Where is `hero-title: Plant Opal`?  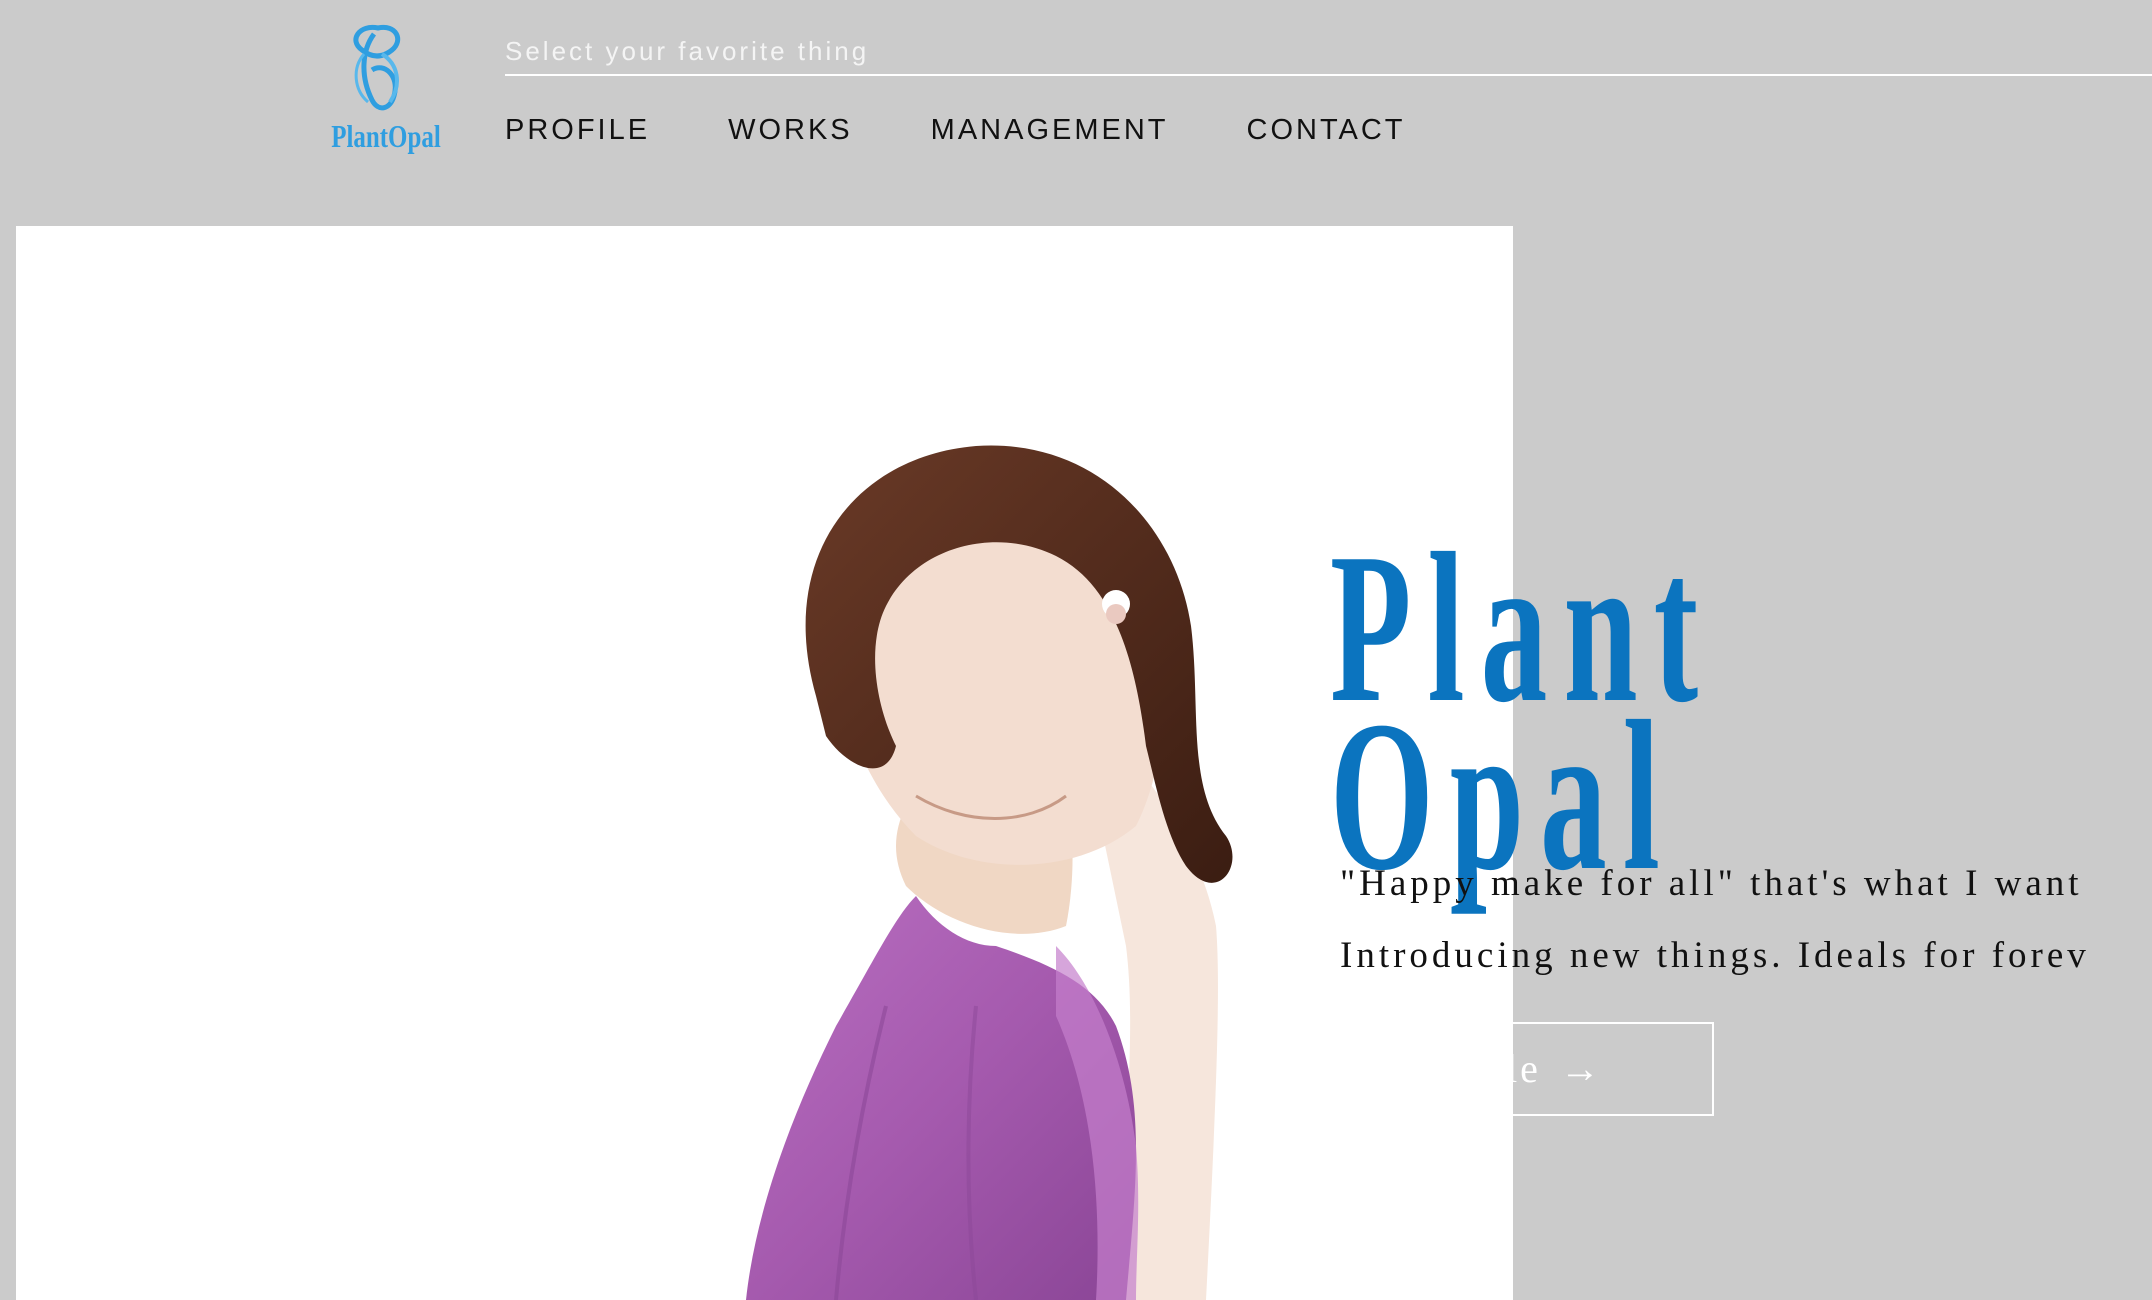
hero-title: Plant Opal is located at coordinates (1522, 711).